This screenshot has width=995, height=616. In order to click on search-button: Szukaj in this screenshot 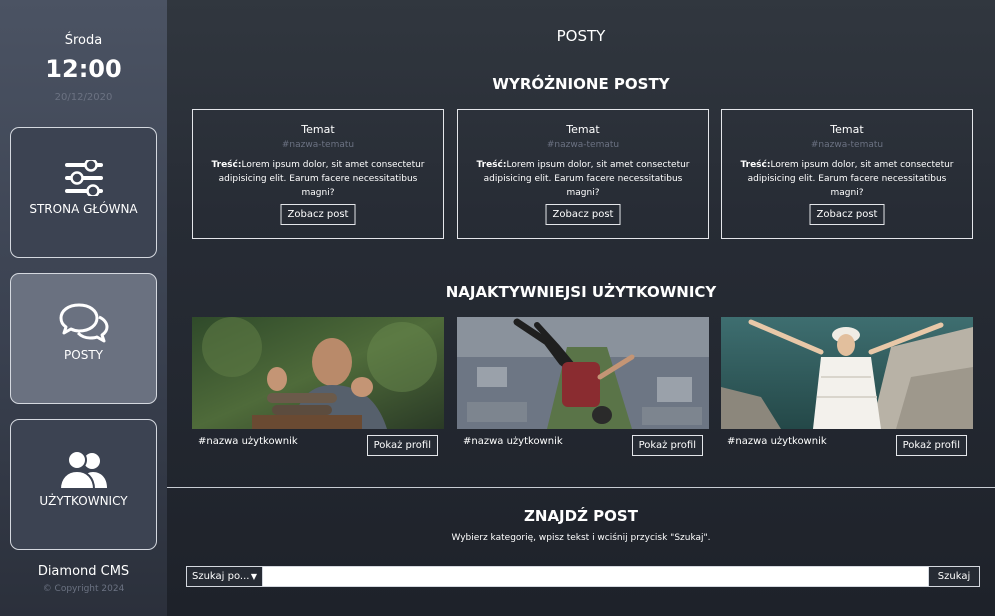, I will do `click(953, 576)`.